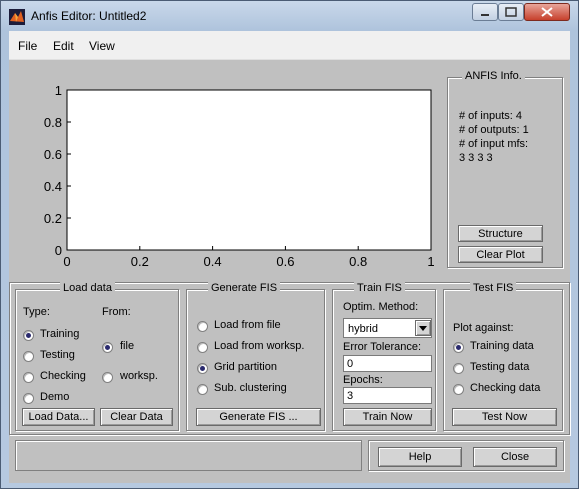  What do you see at coordinates (107, 377) in the screenshot?
I see `radio-source-workspace` at bounding box center [107, 377].